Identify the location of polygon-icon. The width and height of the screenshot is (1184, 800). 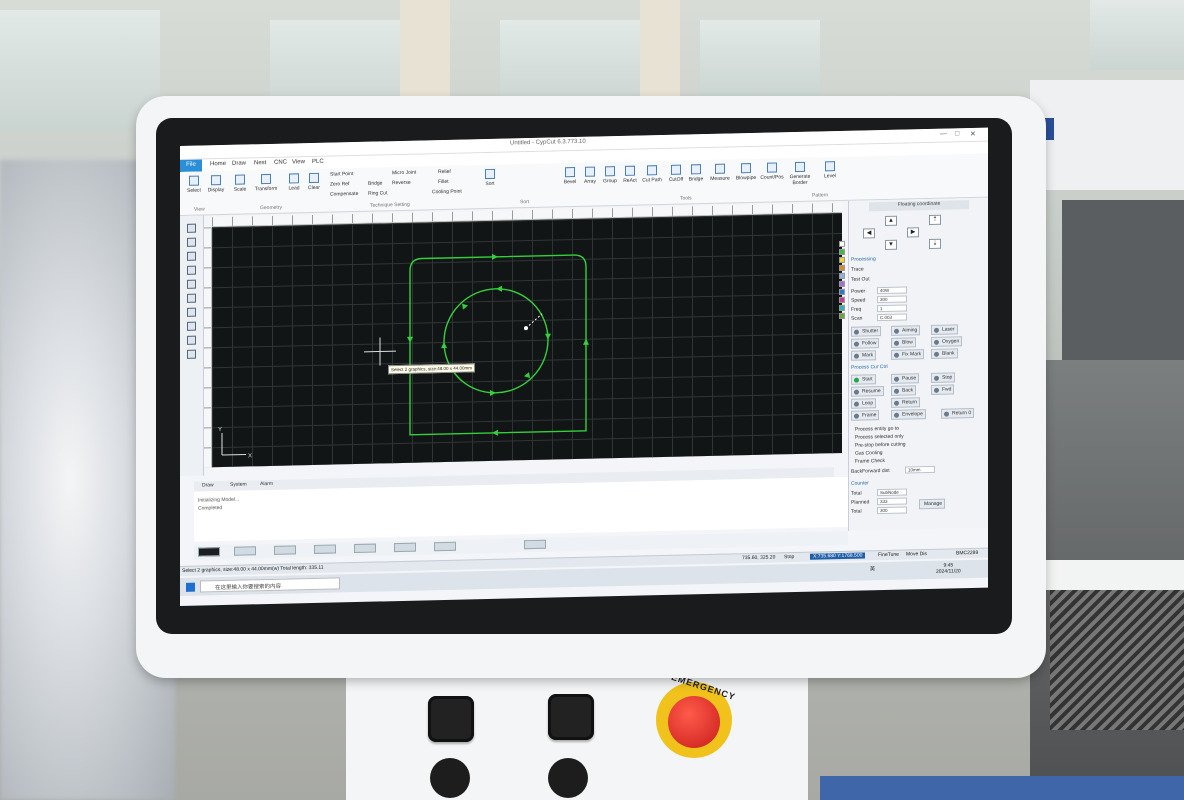
(191, 284).